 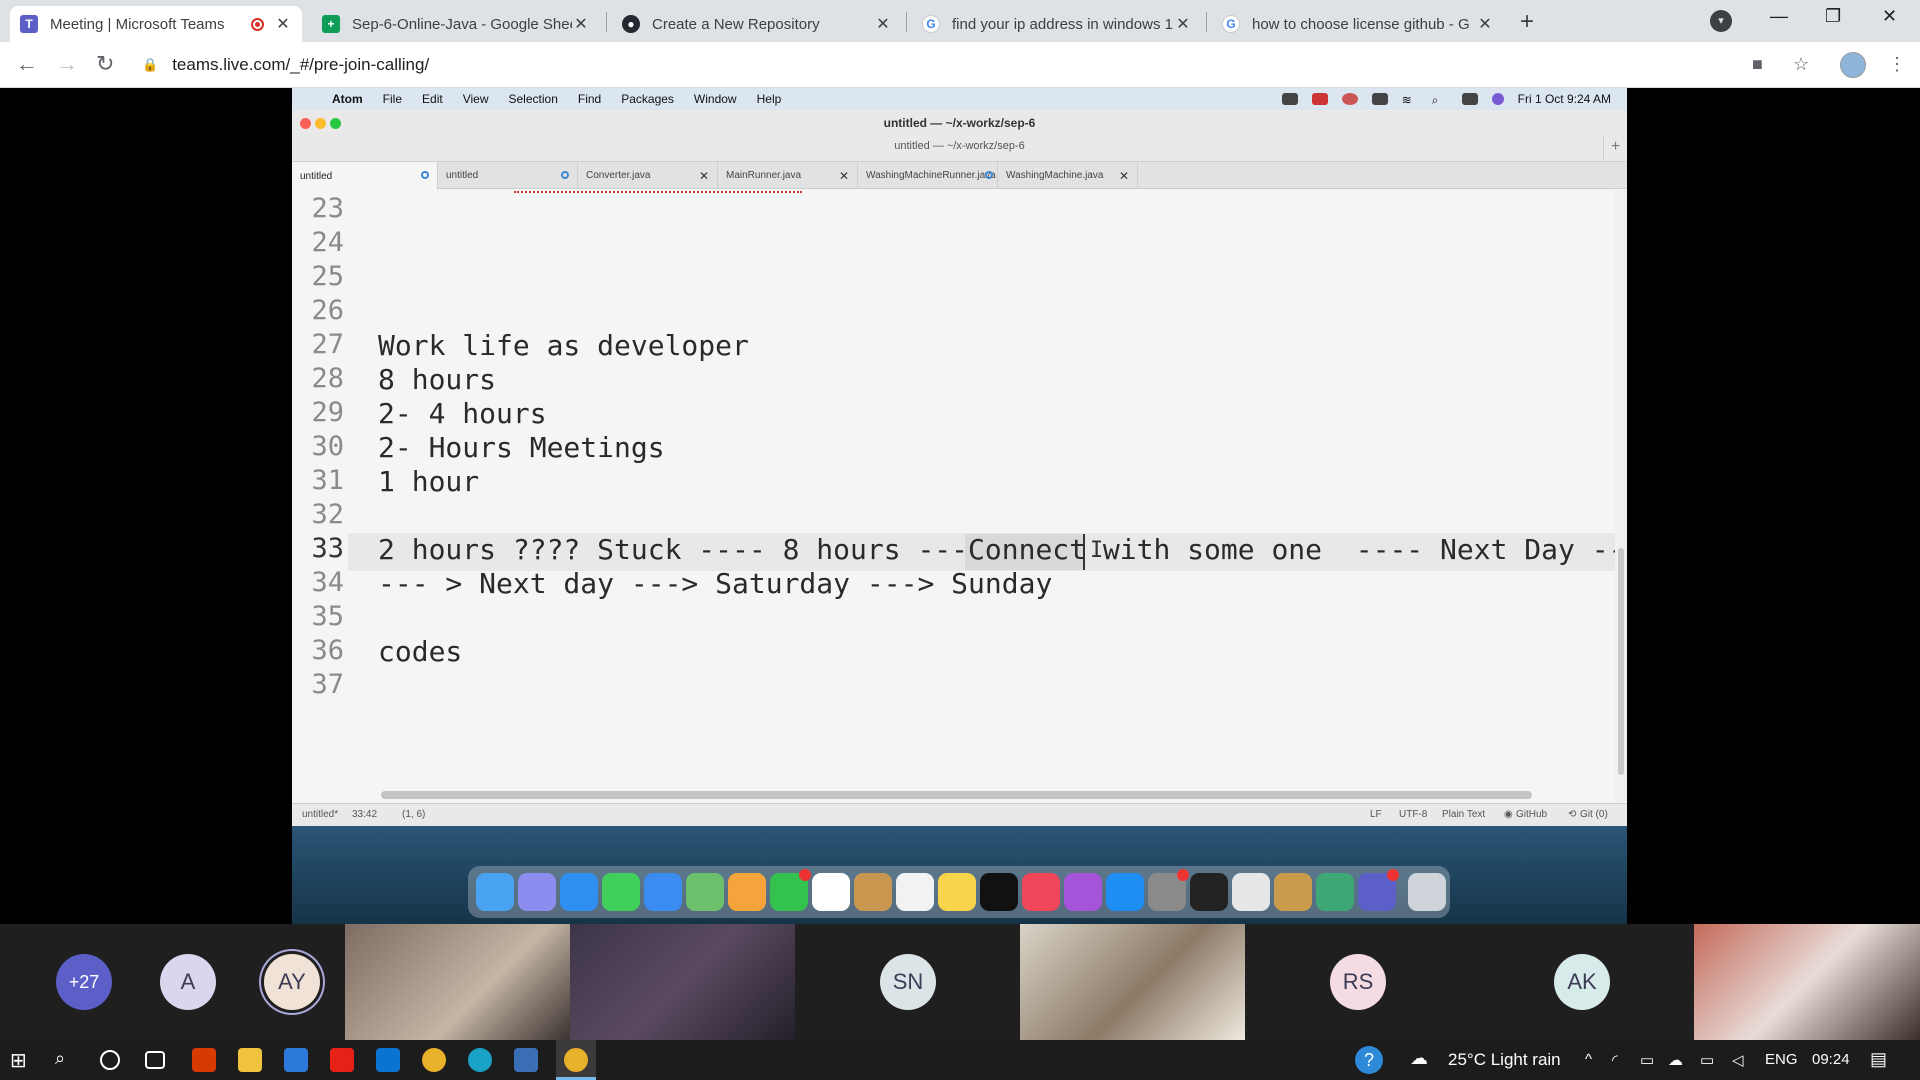 What do you see at coordinates (392, 99) in the screenshot?
I see `menu-file: File` at bounding box center [392, 99].